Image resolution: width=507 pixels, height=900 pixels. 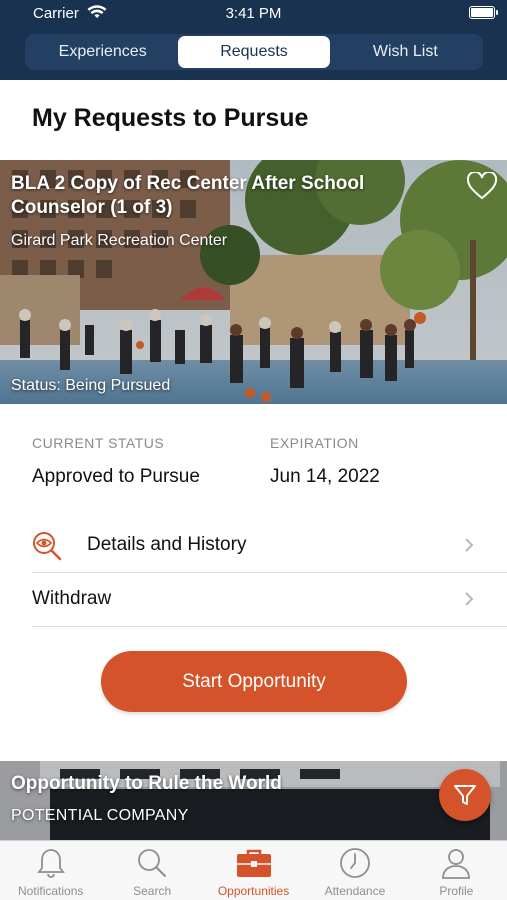 What do you see at coordinates (269, 546) in the screenshot?
I see `details-history-row: Details and History` at bounding box center [269, 546].